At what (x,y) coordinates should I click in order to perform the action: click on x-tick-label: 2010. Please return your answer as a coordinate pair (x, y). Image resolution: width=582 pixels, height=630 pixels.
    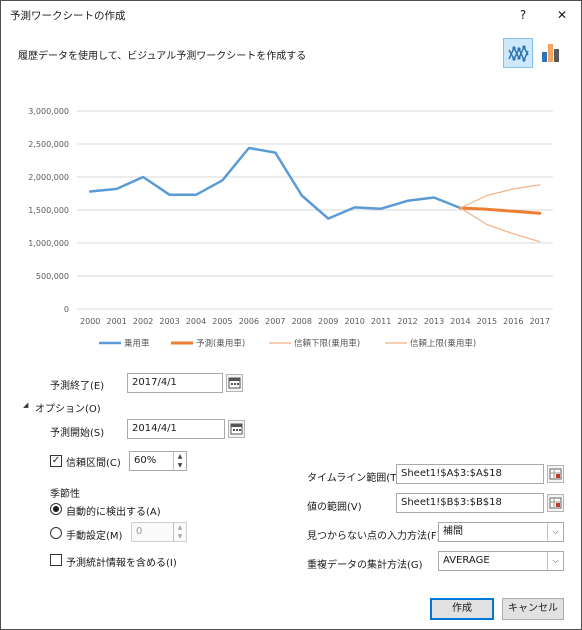
    Looking at the image, I should click on (354, 321).